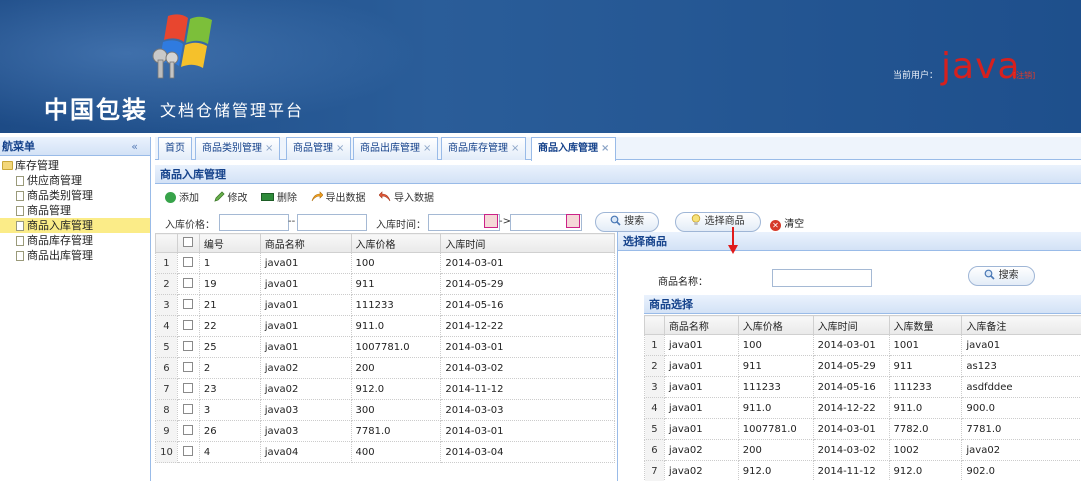  I want to click on tree-root-label: 库存管理, so click(37, 165).